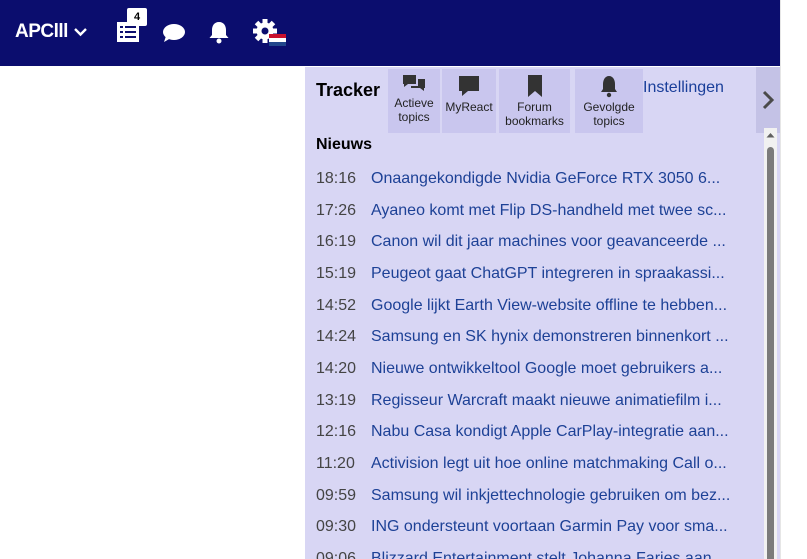 The width and height of the screenshot is (807, 559). What do you see at coordinates (793, 279) in the screenshot?
I see `page-scroll-gutter` at bounding box center [793, 279].